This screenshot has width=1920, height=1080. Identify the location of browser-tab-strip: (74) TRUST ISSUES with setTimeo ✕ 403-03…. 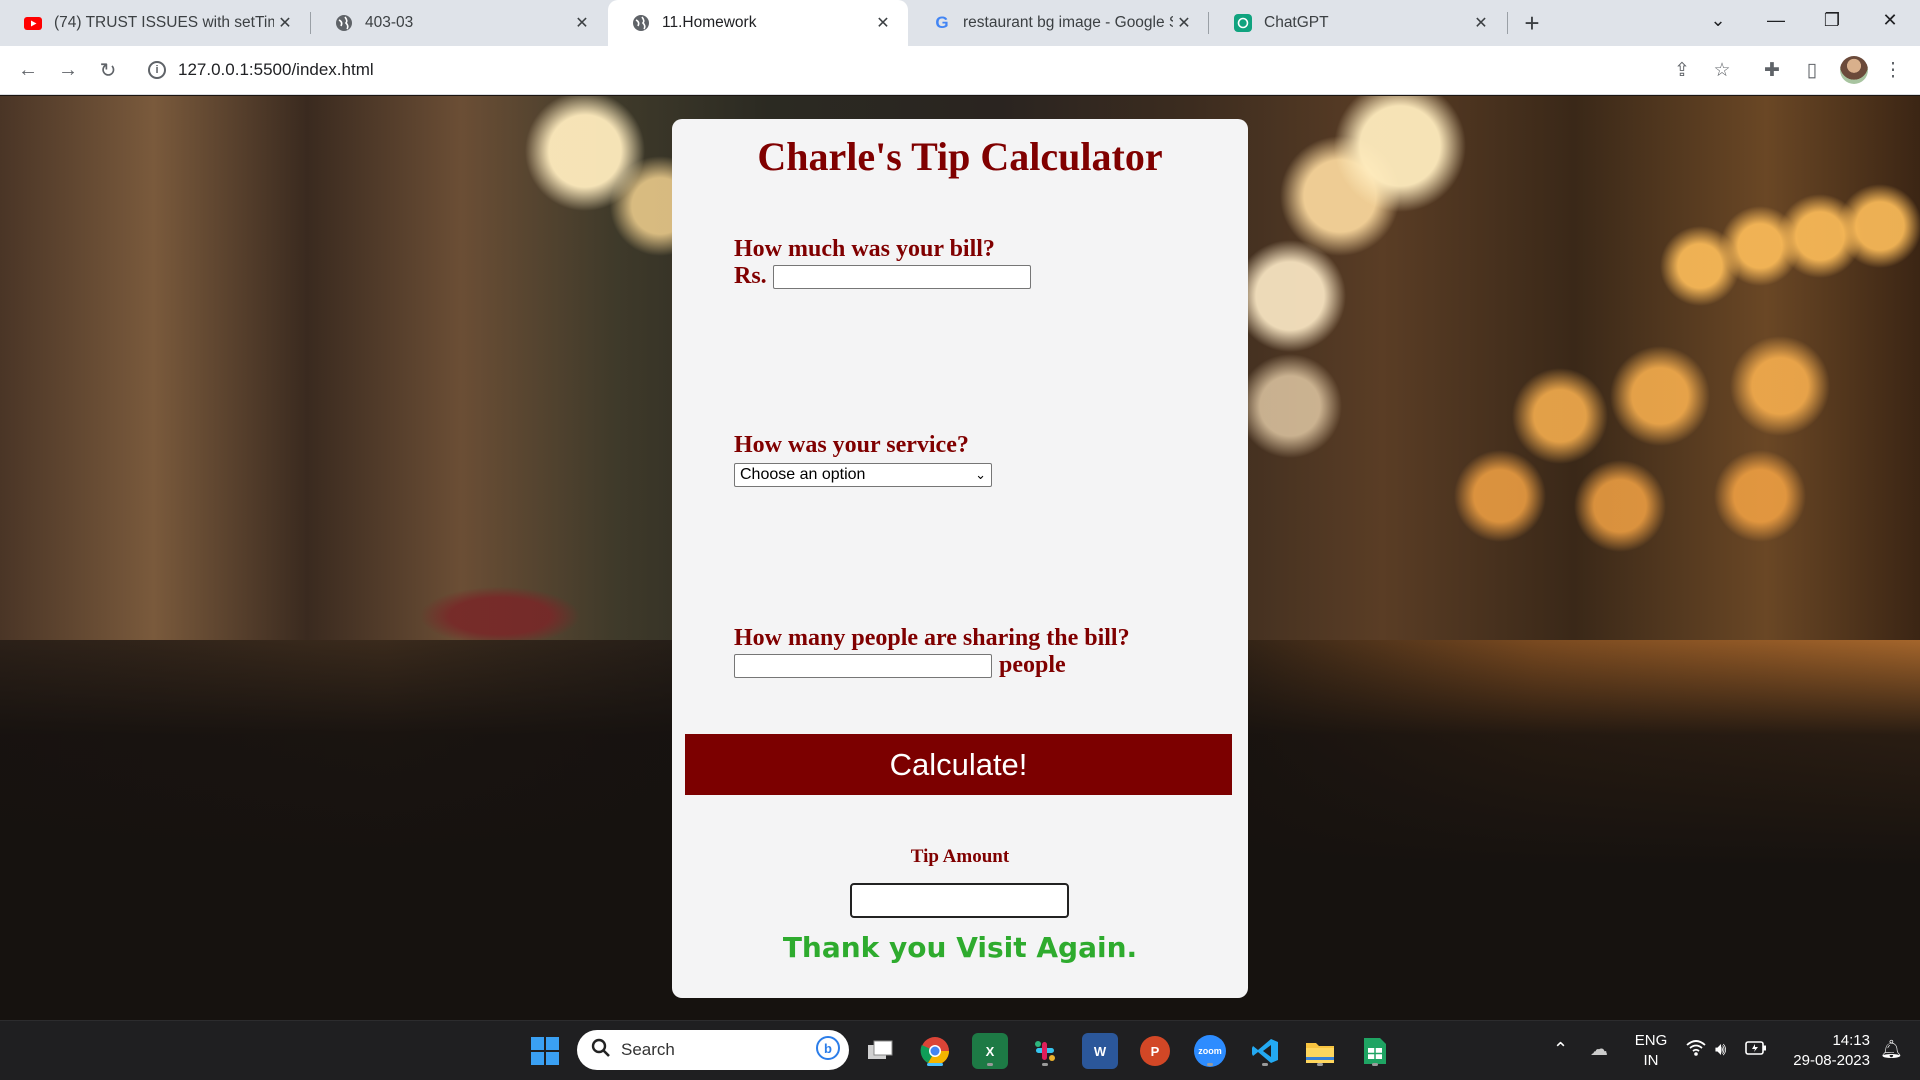
(960, 23).